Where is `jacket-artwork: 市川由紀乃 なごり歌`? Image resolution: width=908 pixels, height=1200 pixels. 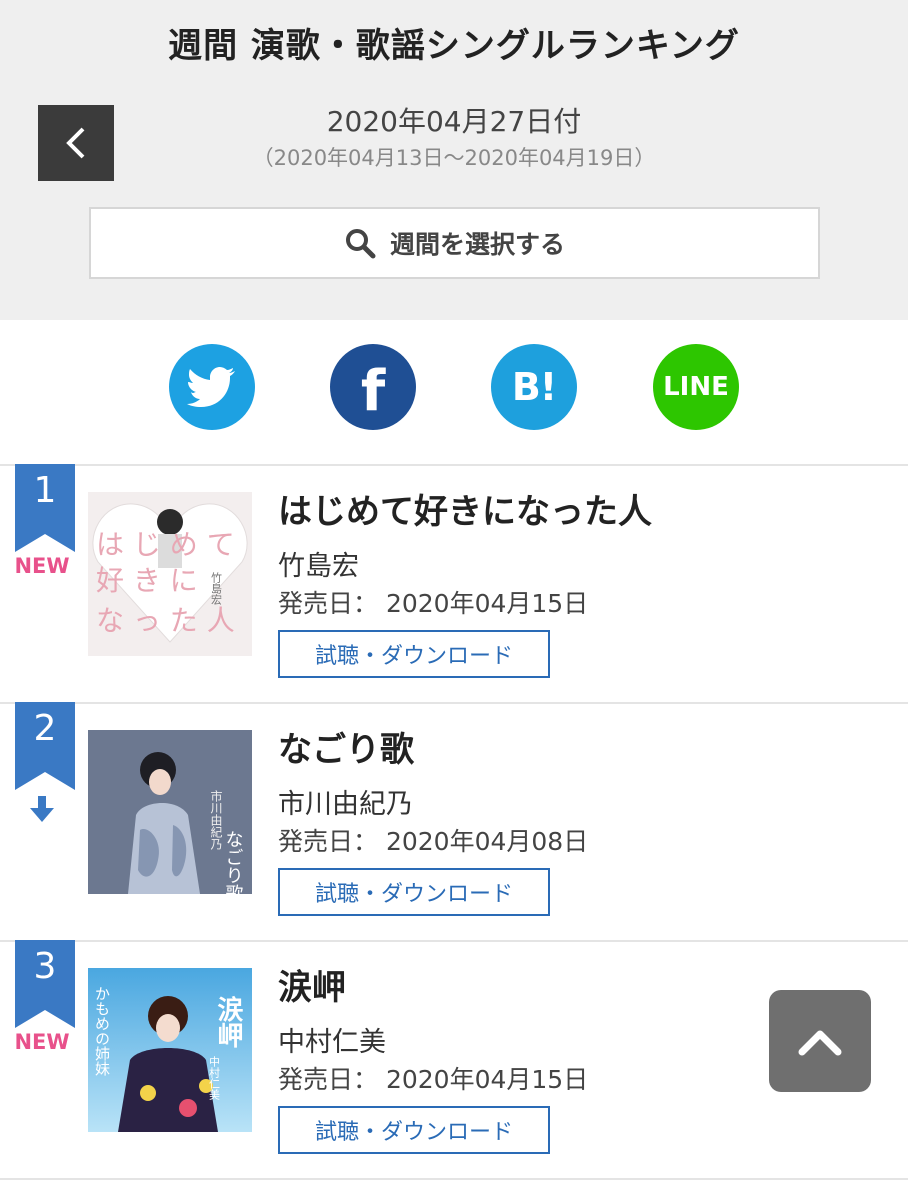 jacket-artwork: 市川由紀乃 なごり歌 is located at coordinates (170, 812).